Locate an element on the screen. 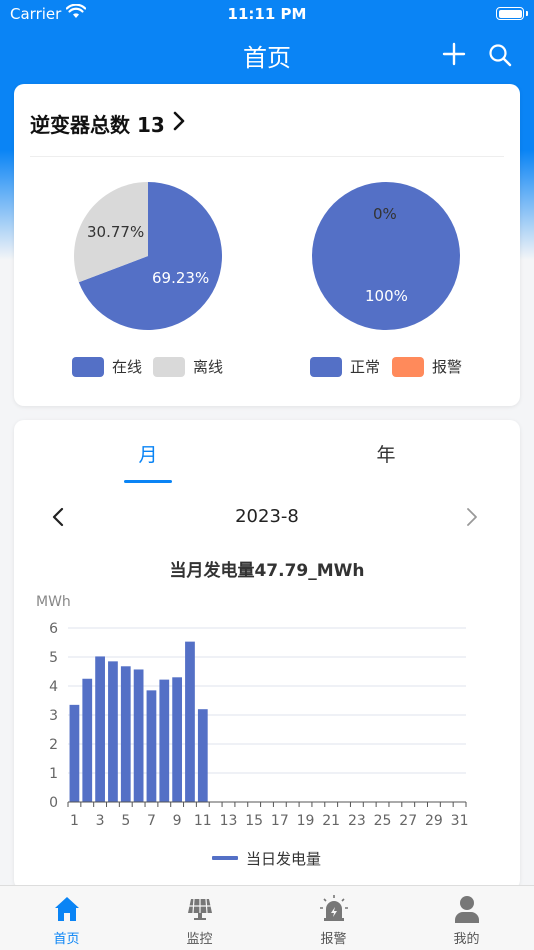  legend-label-online: 在线 is located at coordinates (127, 367).